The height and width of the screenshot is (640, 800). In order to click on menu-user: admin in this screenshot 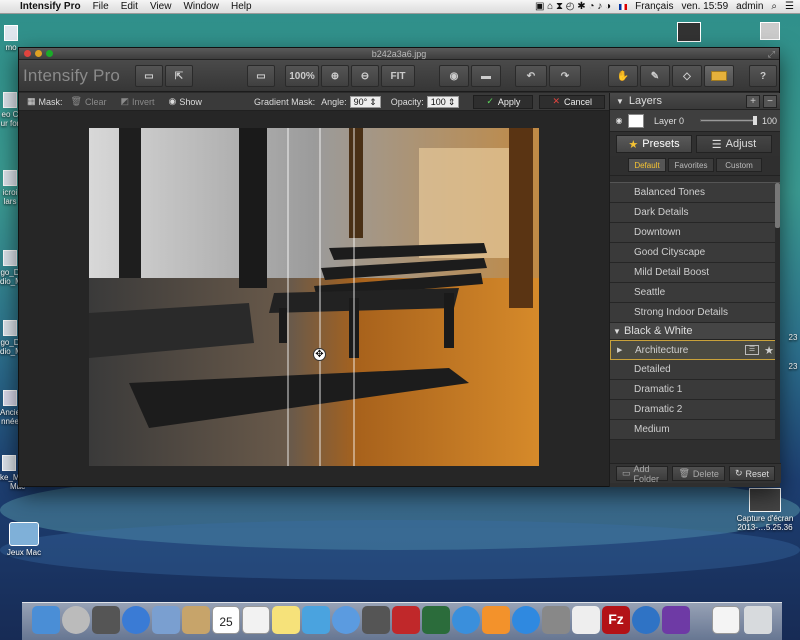, I will do `click(749, 6)`.